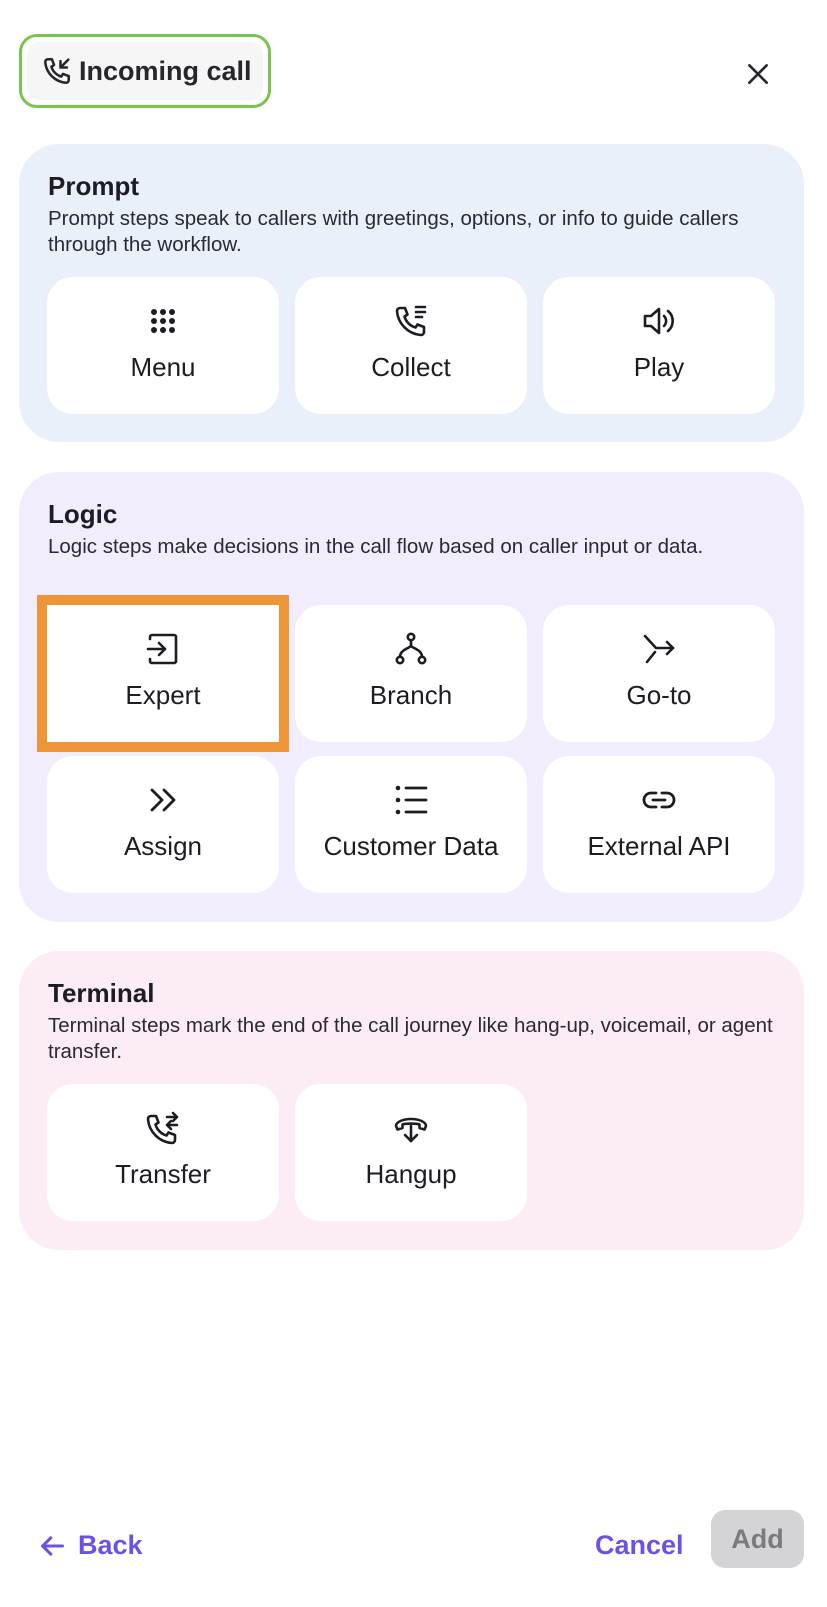  I want to click on step-tile-collect: Collect, so click(411, 345).